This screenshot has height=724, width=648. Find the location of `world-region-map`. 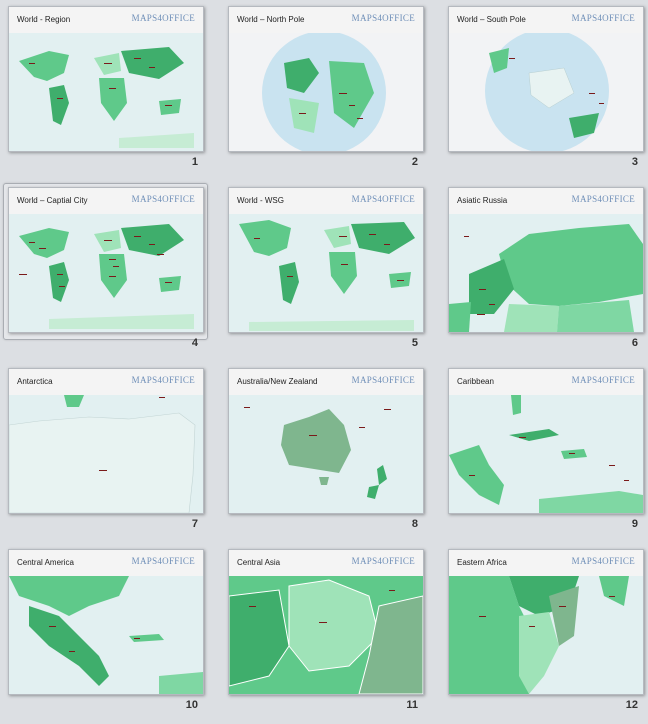

world-region-map is located at coordinates (106, 92).